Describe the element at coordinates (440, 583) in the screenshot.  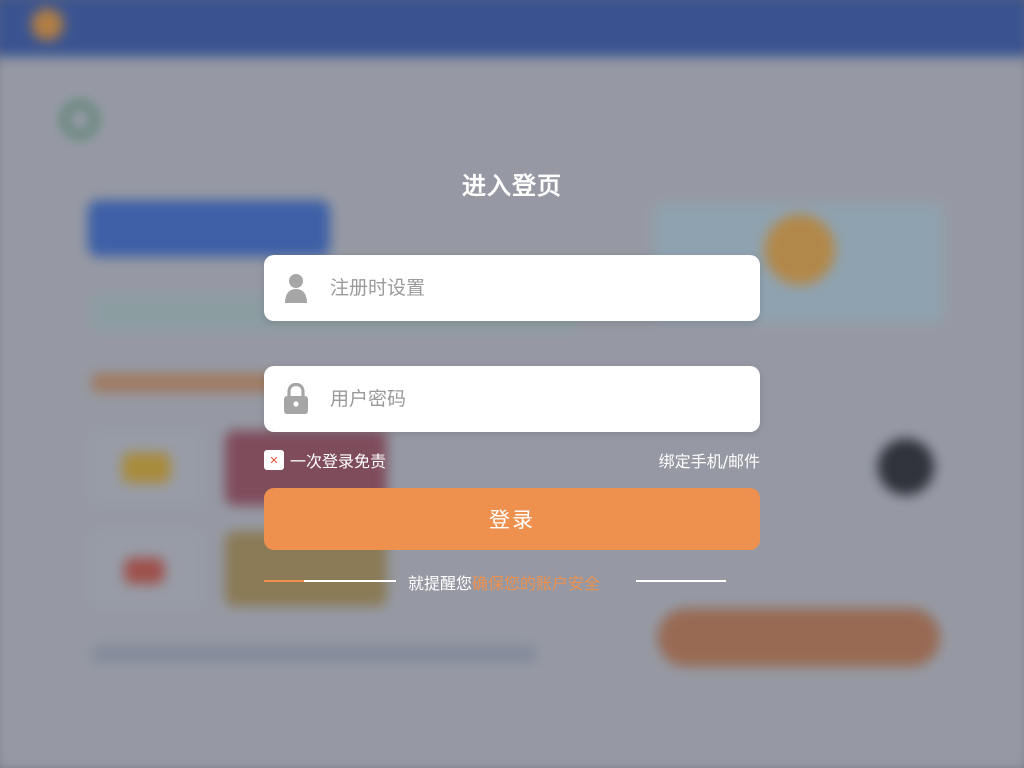
I see `hint-prefix: 就提醒您` at that location.